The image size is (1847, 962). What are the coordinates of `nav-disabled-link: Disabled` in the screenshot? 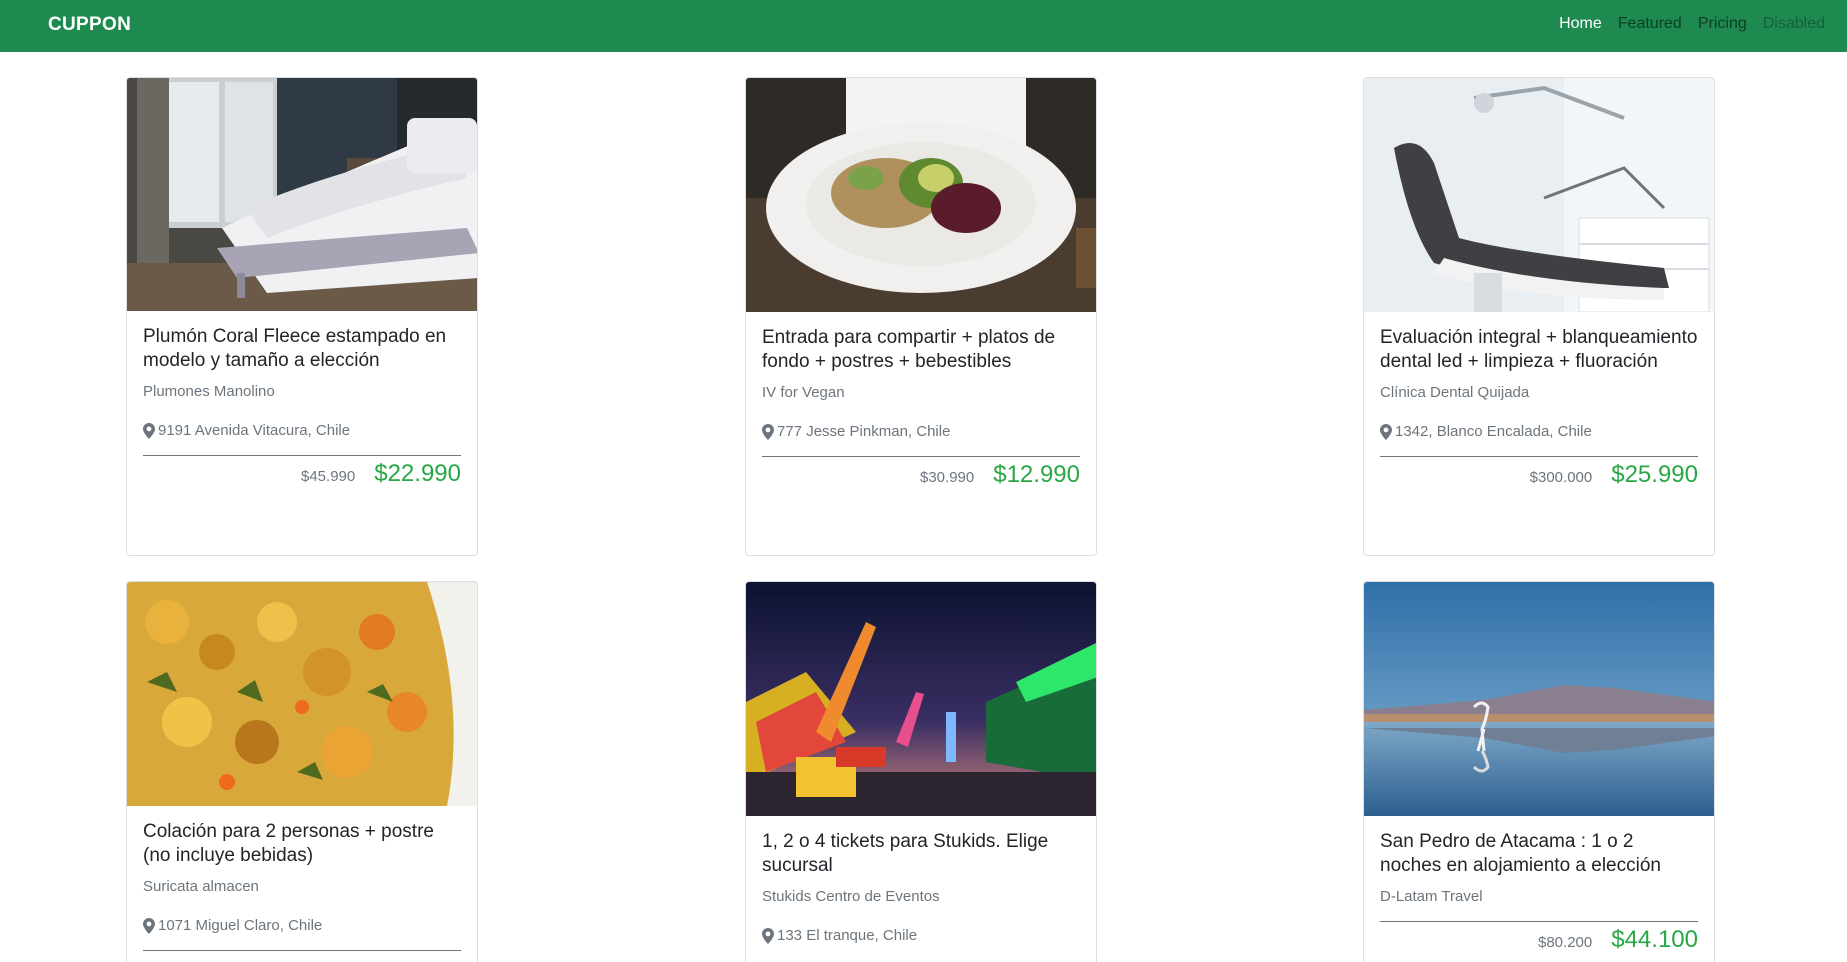 It's located at (1793, 23).